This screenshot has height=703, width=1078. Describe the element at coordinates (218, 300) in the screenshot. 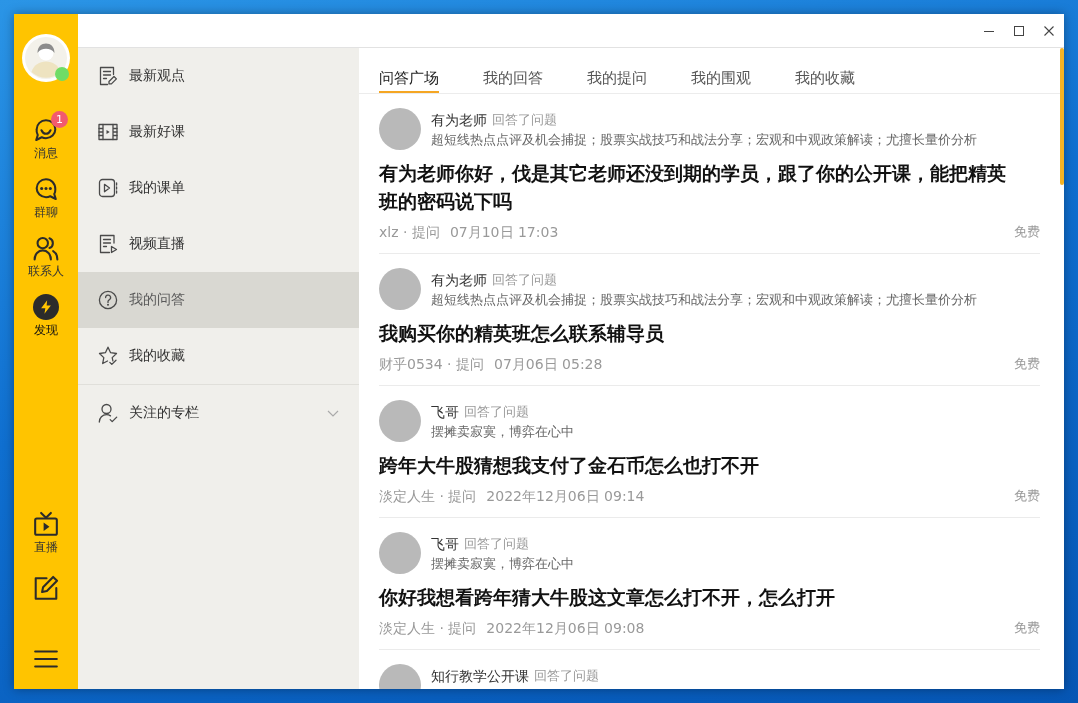

I see `sidebar-item: 我的问答` at that location.